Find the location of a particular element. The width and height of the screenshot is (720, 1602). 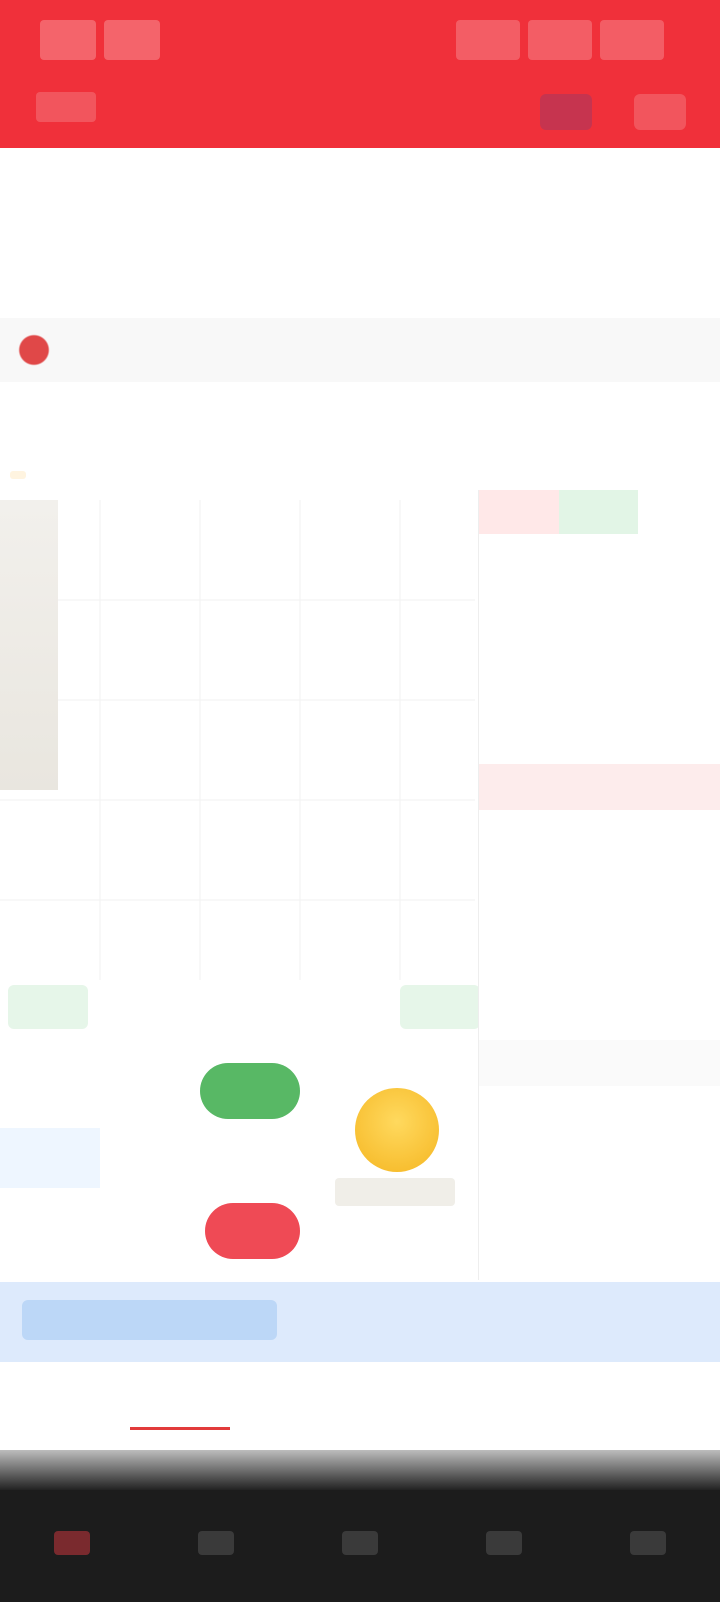

news-text is located at coordinates (339, 350).